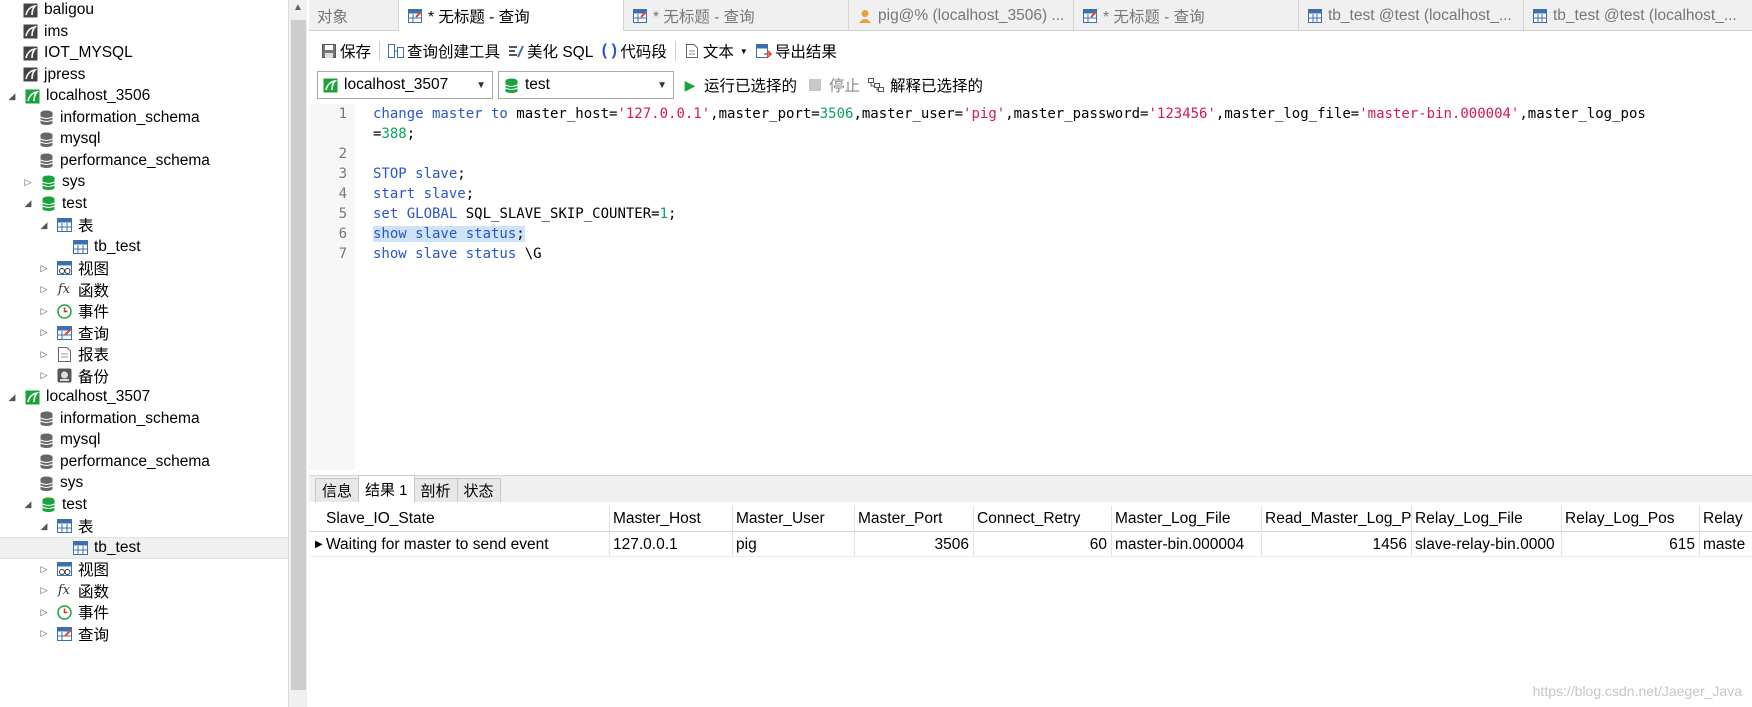 The image size is (1752, 707). What do you see at coordinates (1187, 519) in the screenshot?
I see `column-header: Master_Log_File` at bounding box center [1187, 519].